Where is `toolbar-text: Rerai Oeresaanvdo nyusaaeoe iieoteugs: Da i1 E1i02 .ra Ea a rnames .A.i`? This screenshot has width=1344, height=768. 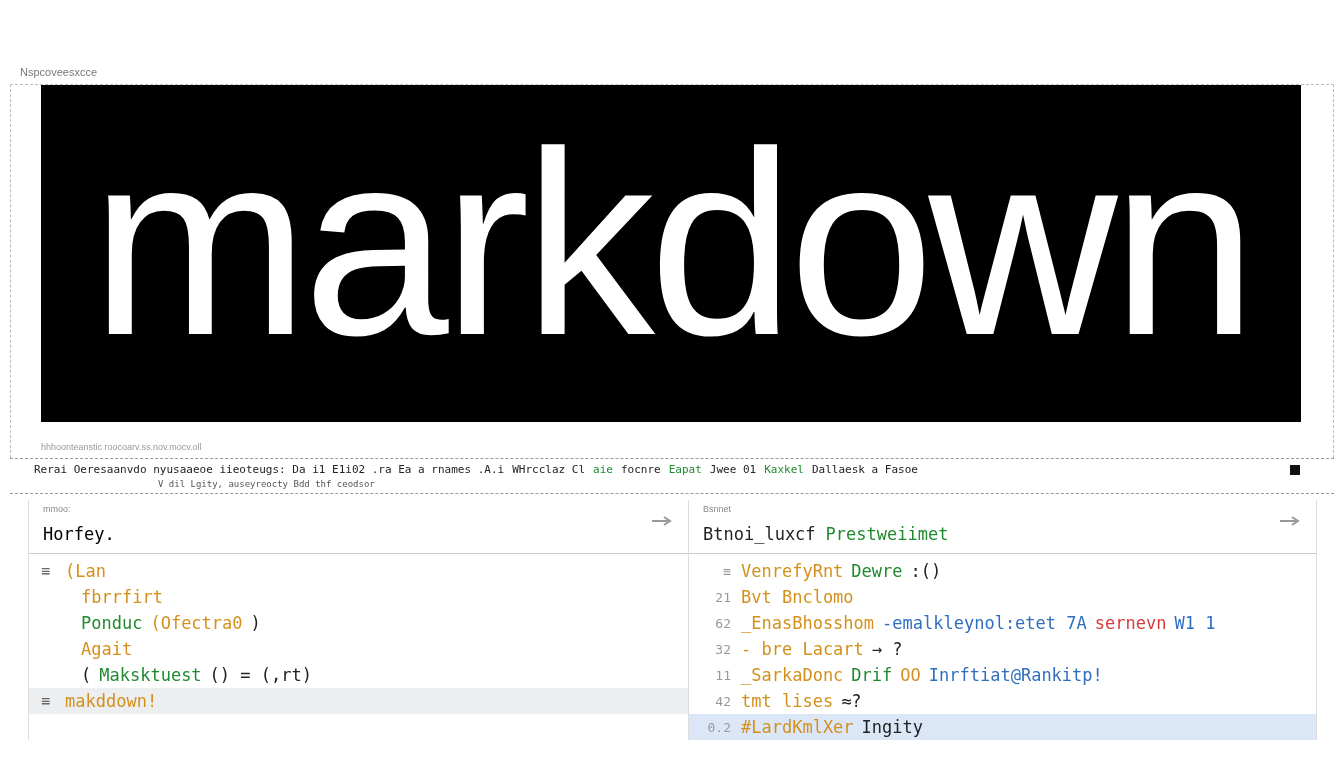
toolbar-text: Rerai Oeresaanvdo nyusaaeoe iieoteugs: Da i1 E1i02 .ra Ea a rnames .A.i is located at coordinates (269, 469).